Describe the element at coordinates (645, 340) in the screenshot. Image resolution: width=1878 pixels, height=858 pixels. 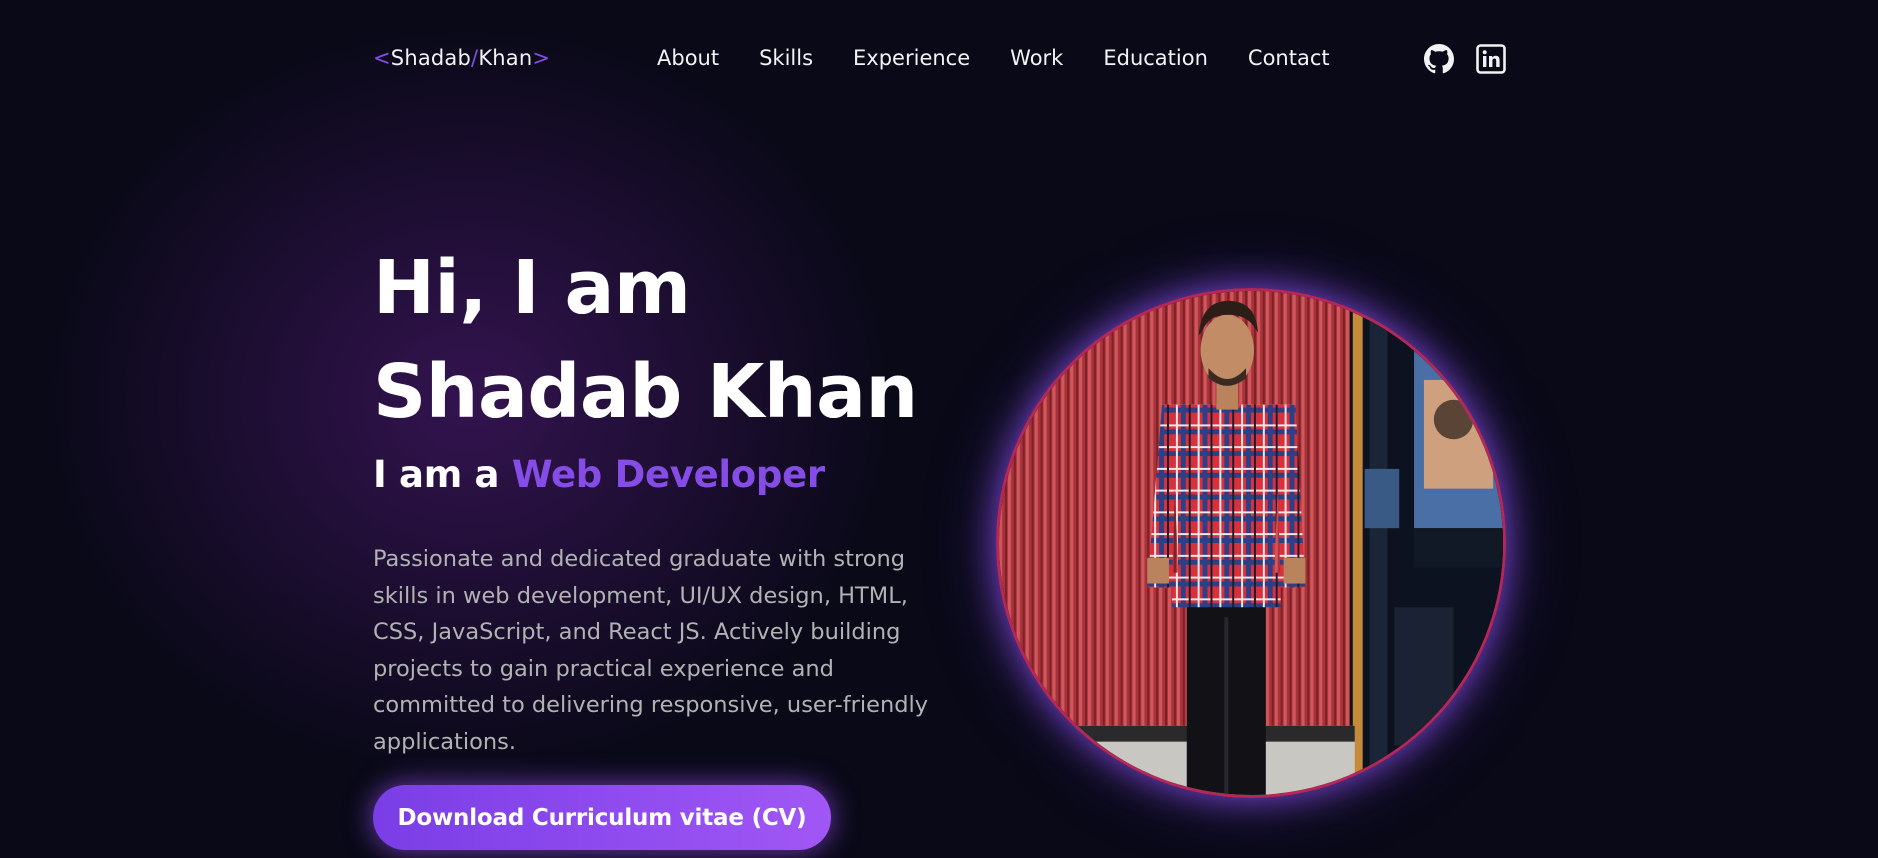
I see `hero-title: Hi, I am Shadab Khan` at that location.